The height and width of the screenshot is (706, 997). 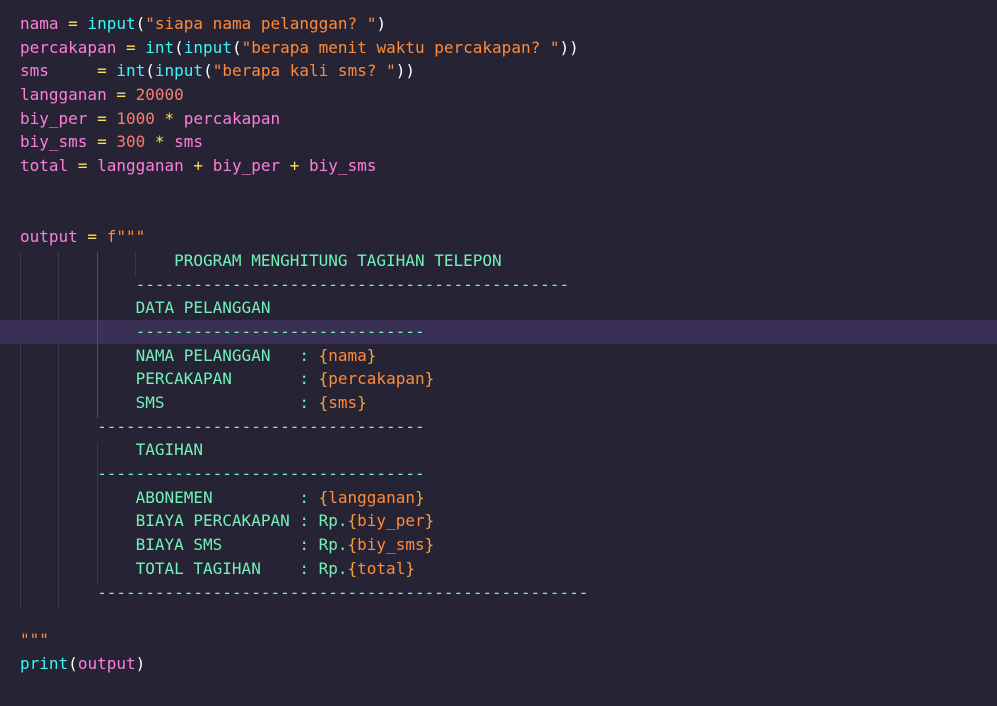 I want to click on token-variable: total, so click(x=44, y=166).